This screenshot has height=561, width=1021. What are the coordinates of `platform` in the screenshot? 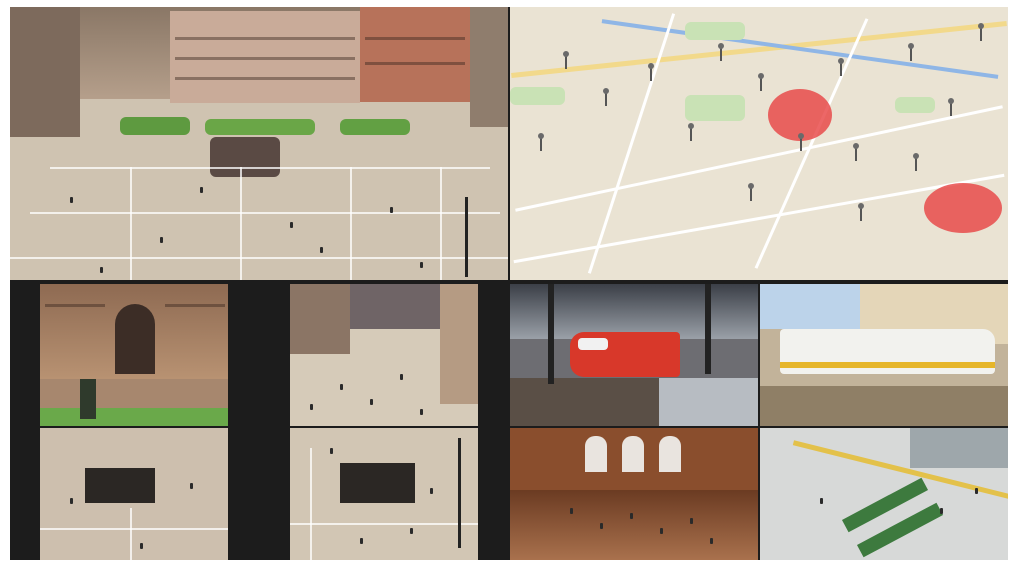 It's located at (634, 402).